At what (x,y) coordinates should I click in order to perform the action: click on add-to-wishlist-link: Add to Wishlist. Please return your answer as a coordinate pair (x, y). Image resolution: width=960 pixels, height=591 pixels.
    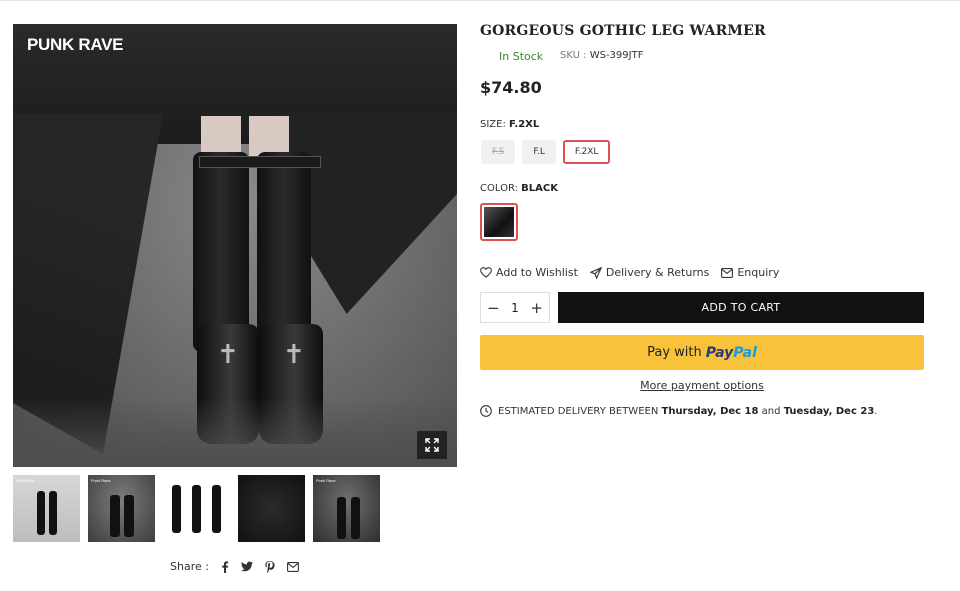
    Looking at the image, I should click on (529, 272).